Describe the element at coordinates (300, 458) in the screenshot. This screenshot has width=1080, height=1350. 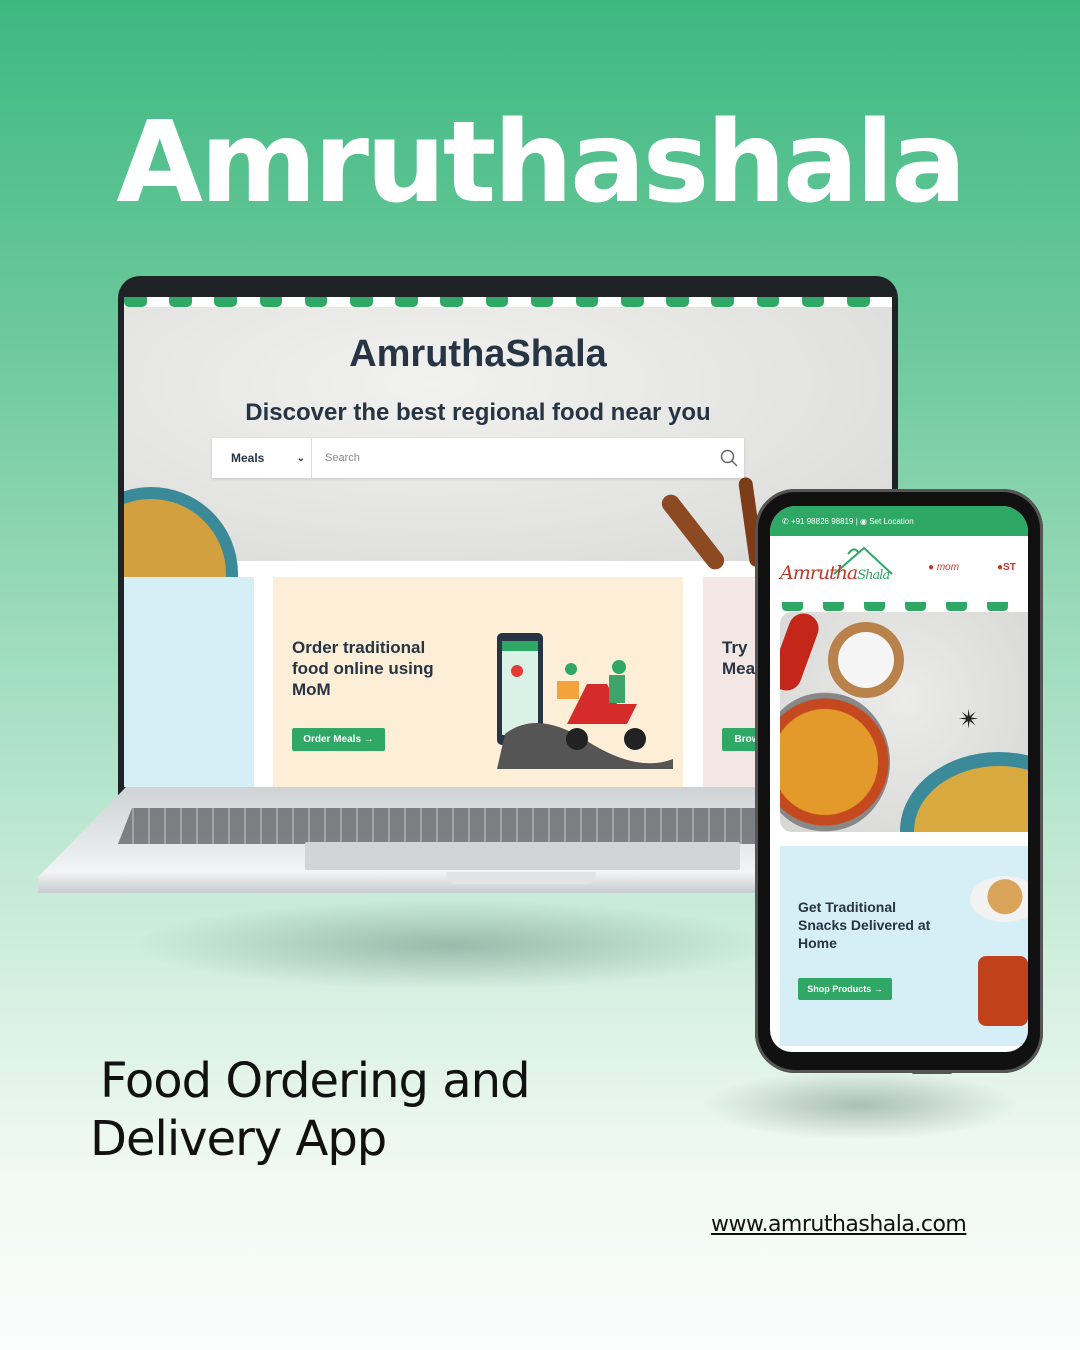
I see `chevron-down-icon: ⌄` at that location.